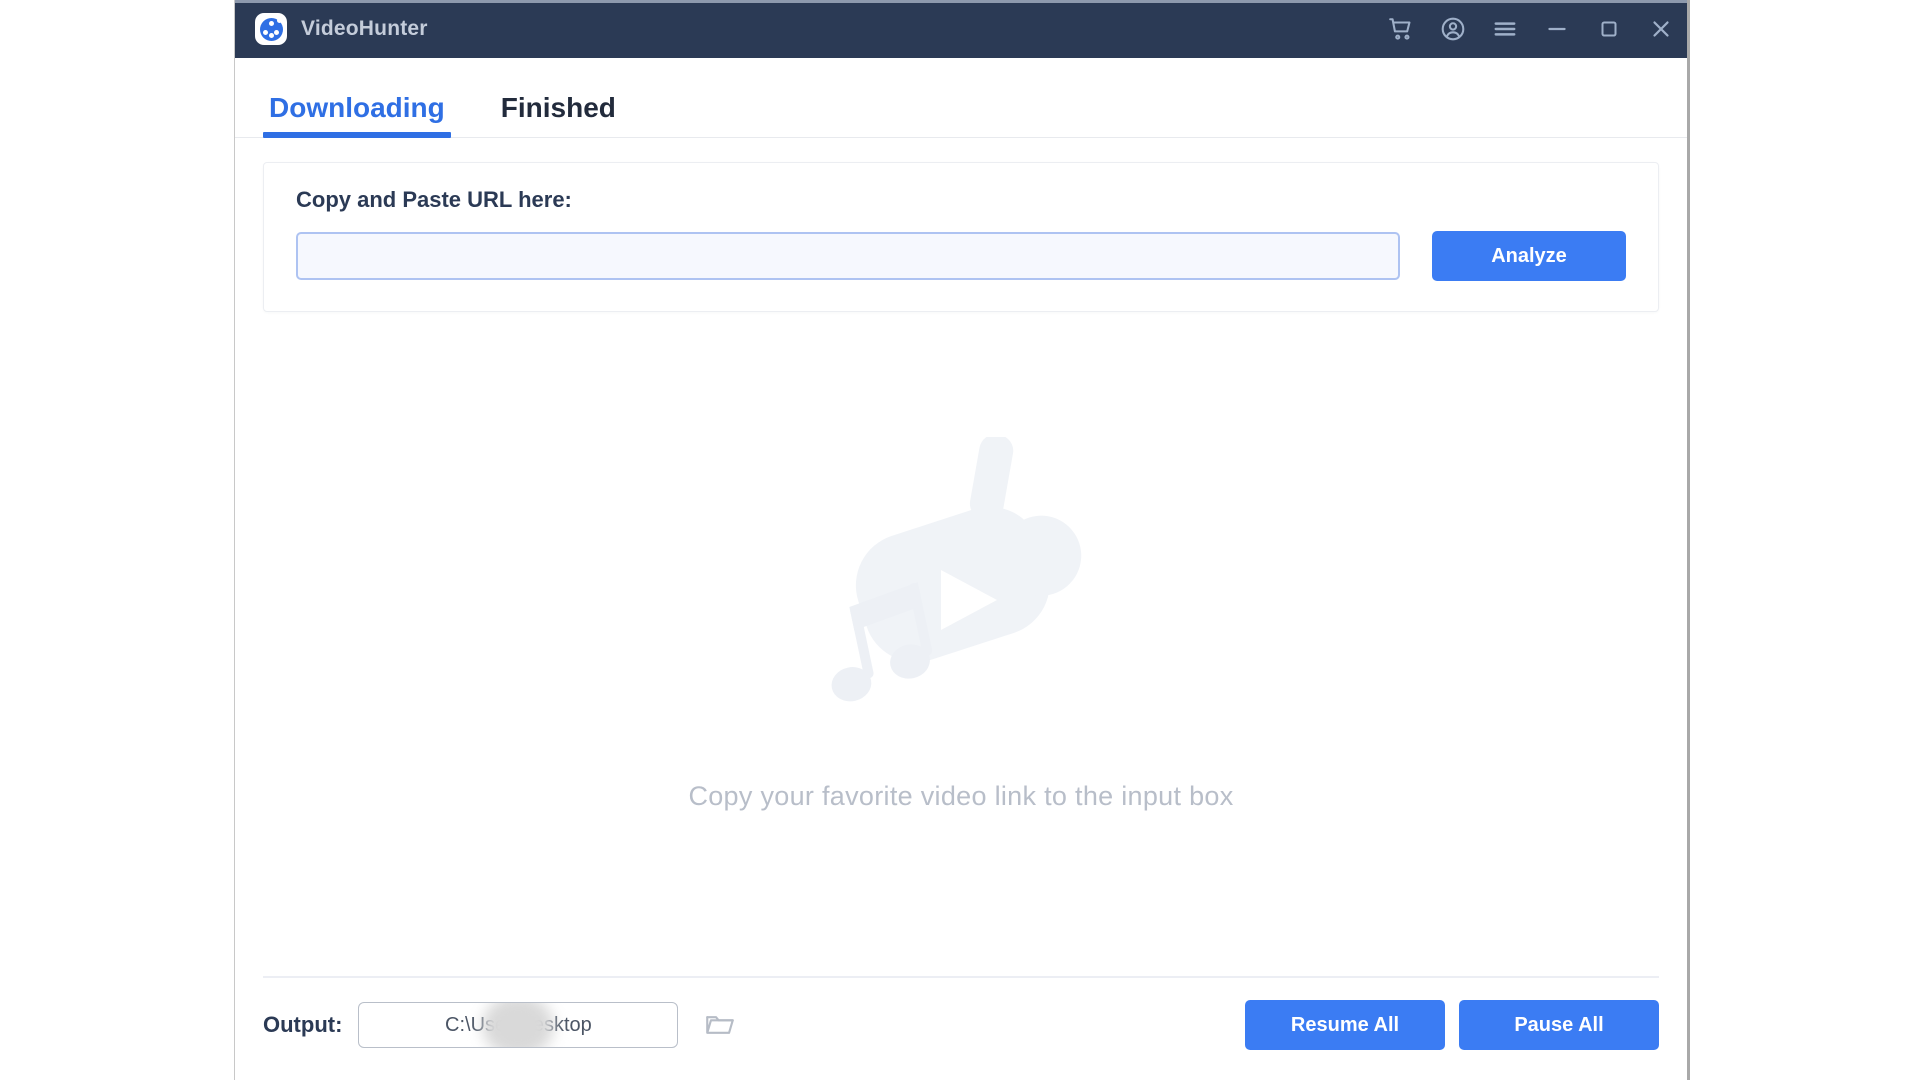  I want to click on output-path-field: C:\User \Desktop, so click(518, 1025).